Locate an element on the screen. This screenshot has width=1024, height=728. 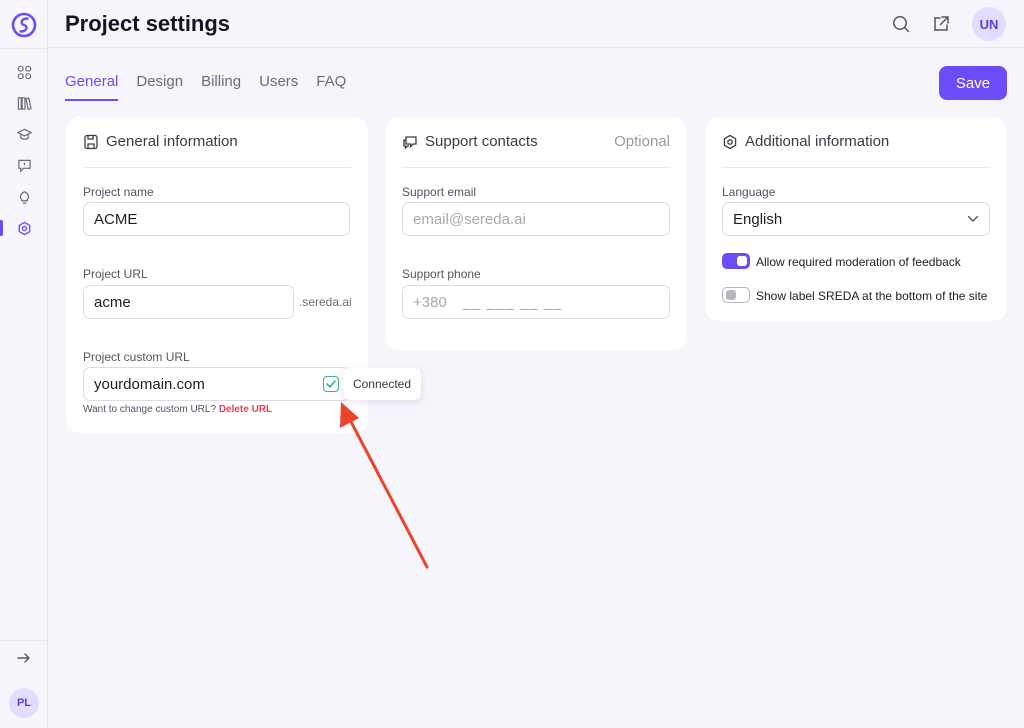
delete-url-link: Delete URL is located at coordinates (245, 409).